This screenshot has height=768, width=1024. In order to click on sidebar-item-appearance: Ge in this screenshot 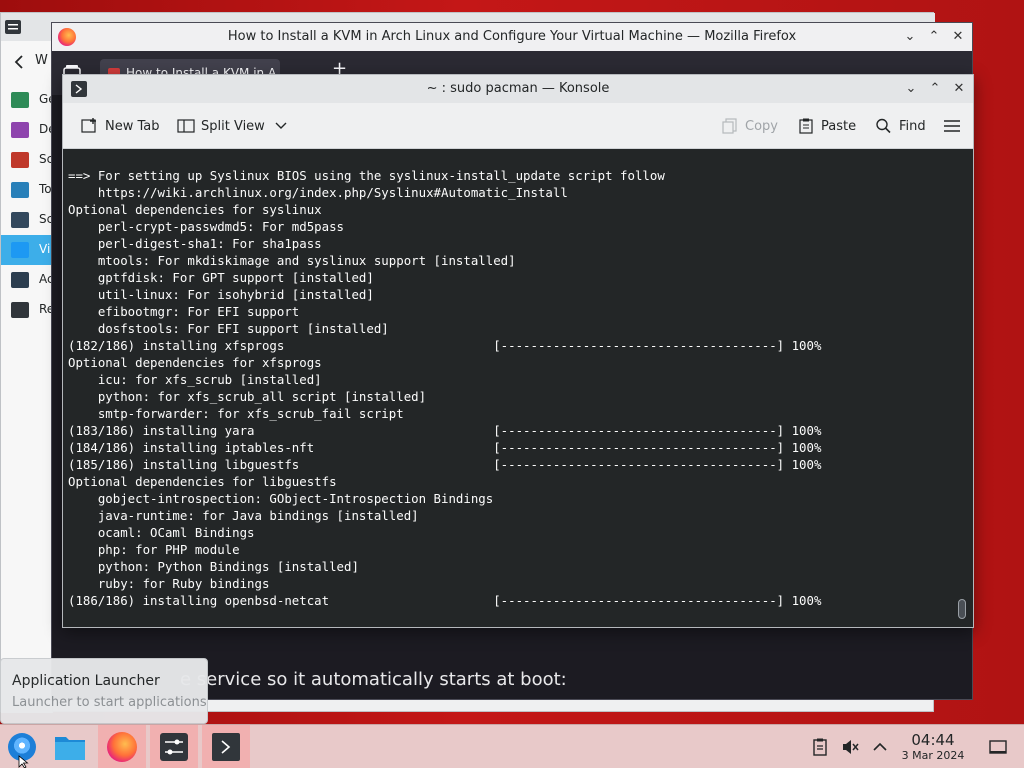, I will do `click(28, 100)`.